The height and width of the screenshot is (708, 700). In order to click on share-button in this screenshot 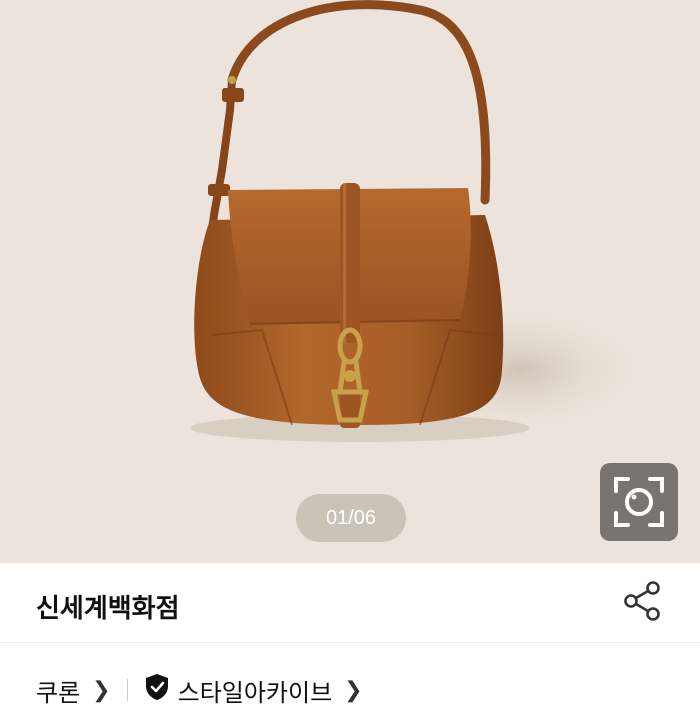, I will do `click(643, 601)`.